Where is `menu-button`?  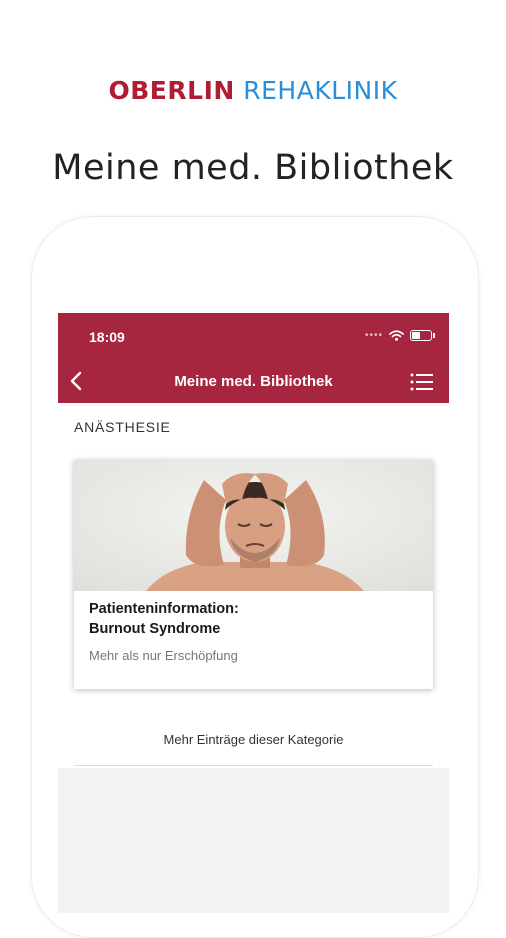 menu-button is located at coordinates (422, 382).